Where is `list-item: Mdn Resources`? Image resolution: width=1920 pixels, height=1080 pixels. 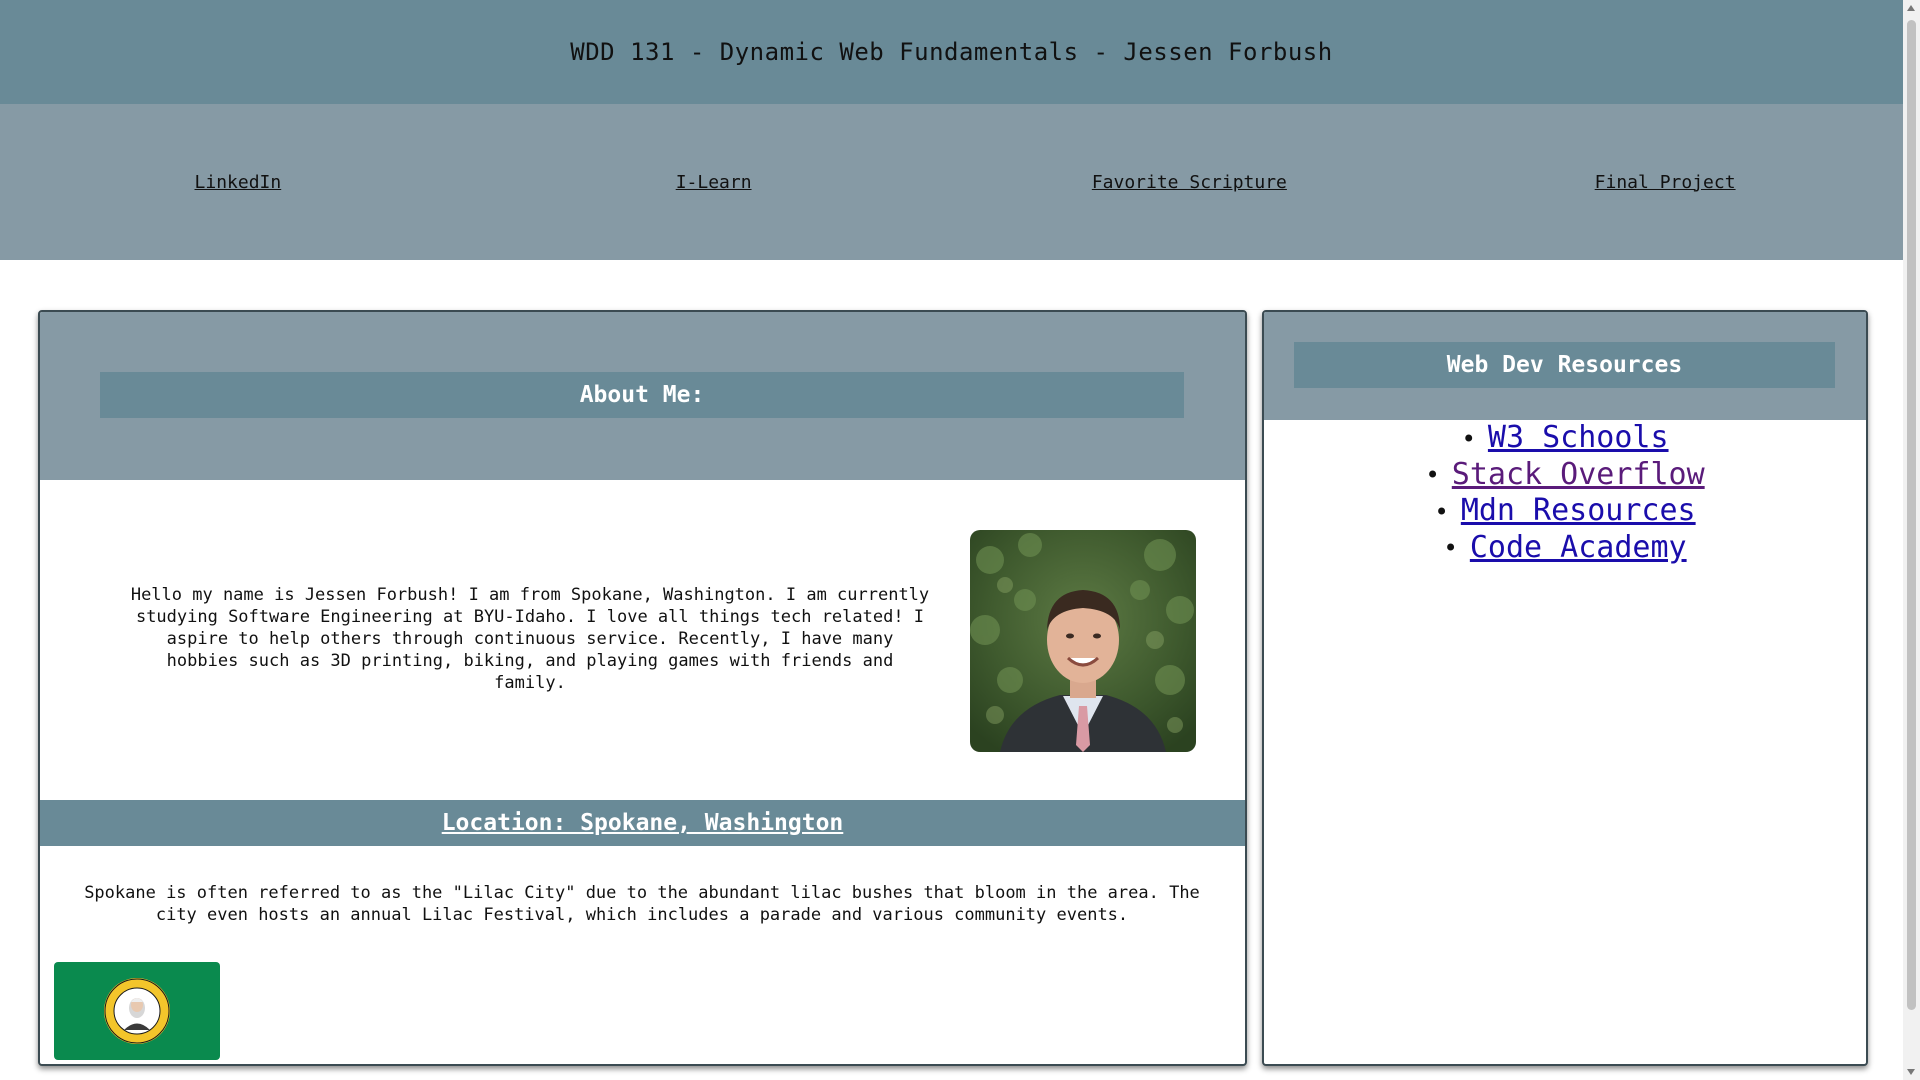 list-item: Mdn Resources is located at coordinates (1565, 511).